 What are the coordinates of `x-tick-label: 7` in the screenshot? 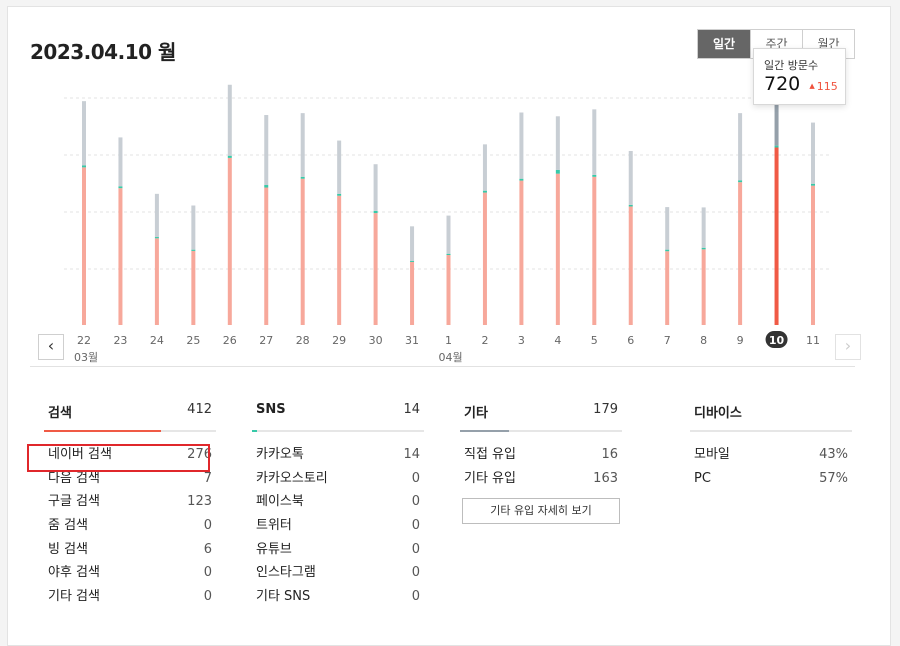 It's located at (667, 340).